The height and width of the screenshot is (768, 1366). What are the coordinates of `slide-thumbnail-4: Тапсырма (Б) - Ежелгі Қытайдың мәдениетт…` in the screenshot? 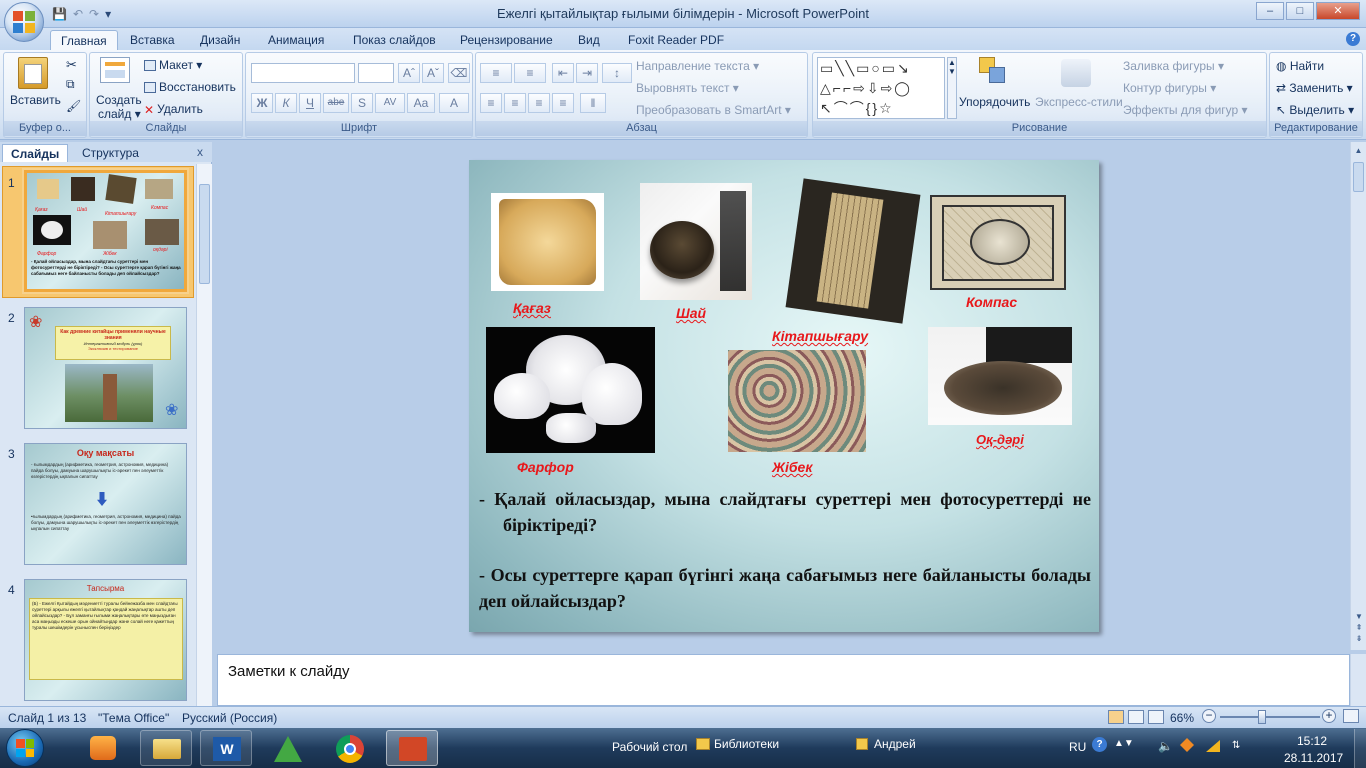 It's located at (105, 640).